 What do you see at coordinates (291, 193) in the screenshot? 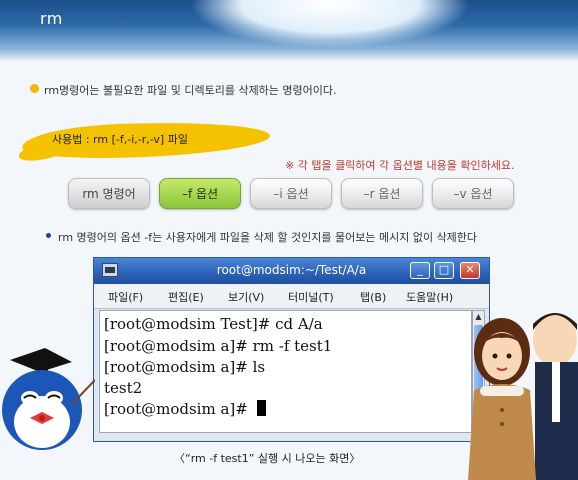
I see `tab-i-option: –i 옵션` at bounding box center [291, 193].